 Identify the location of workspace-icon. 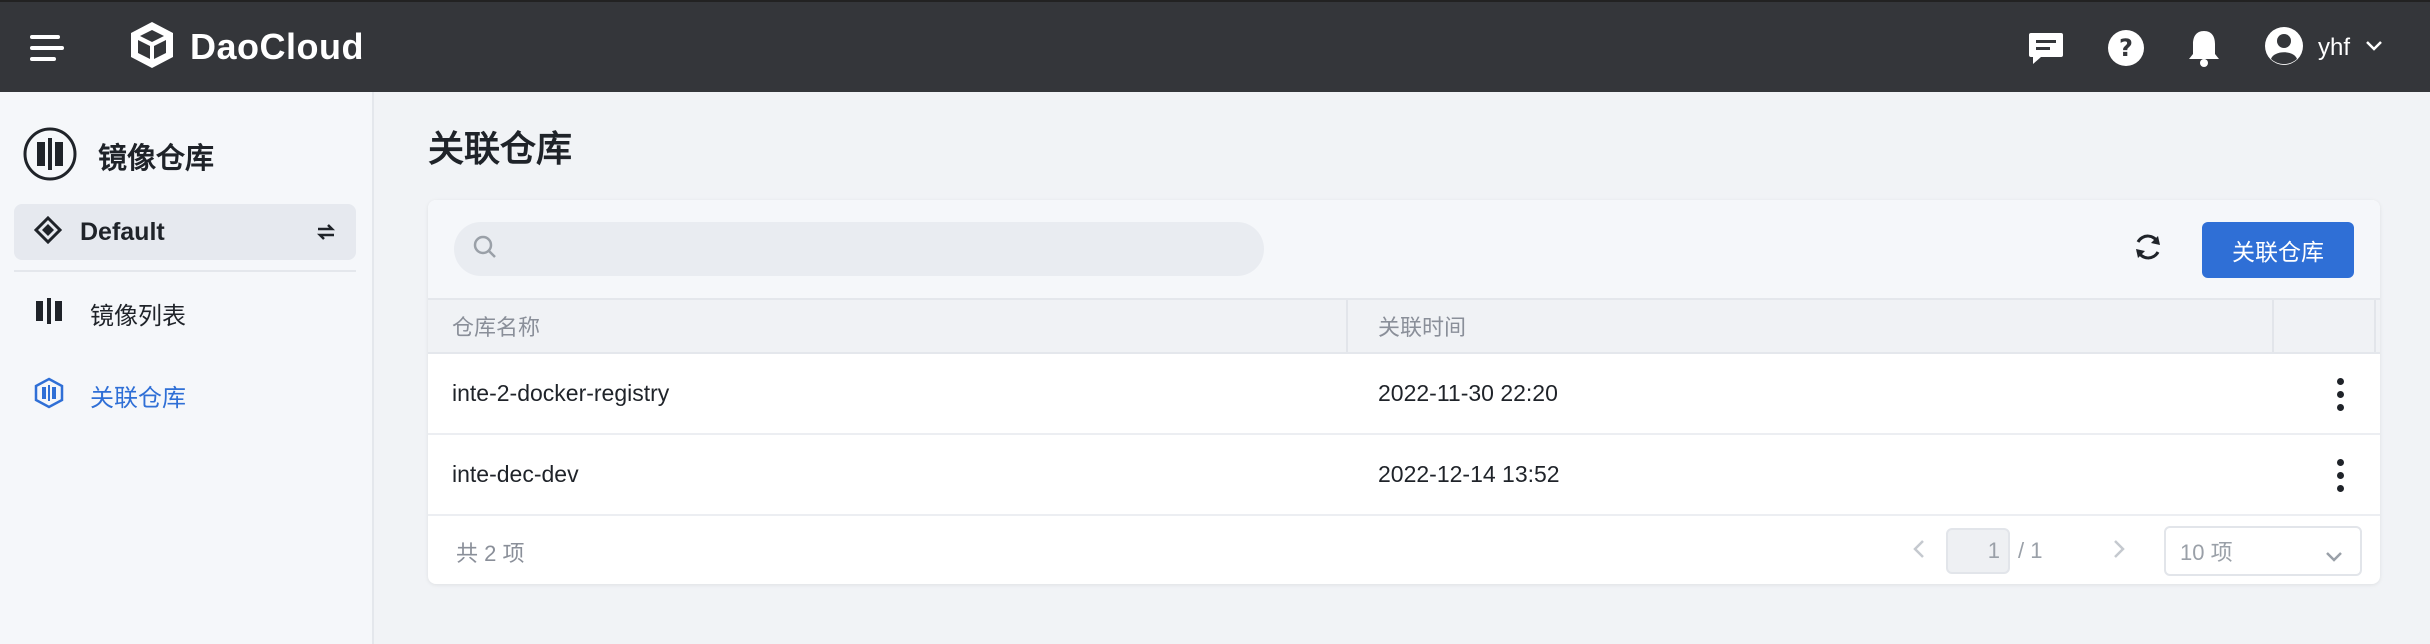
(48, 232).